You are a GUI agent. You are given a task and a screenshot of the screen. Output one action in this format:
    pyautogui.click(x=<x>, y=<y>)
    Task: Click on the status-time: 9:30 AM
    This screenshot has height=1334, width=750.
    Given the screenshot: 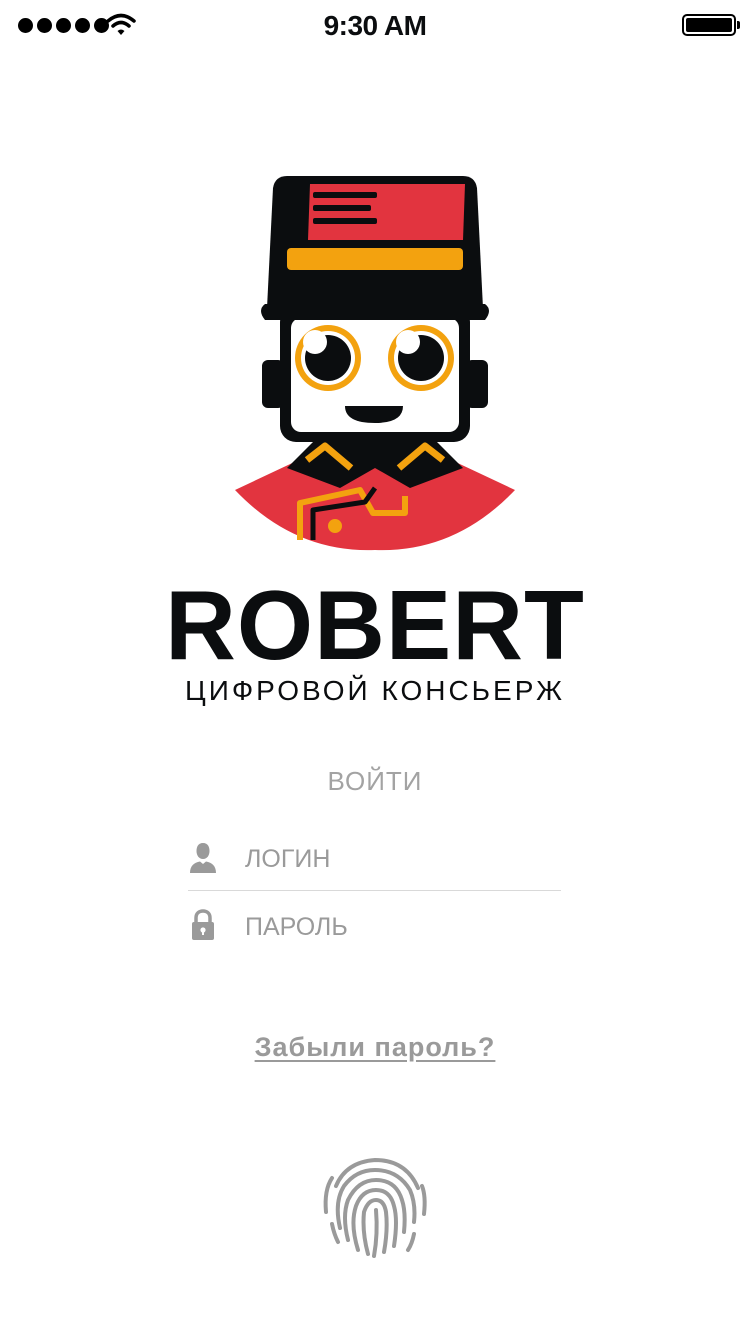 What is the action you would take?
    pyautogui.click(x=375, y=25)
    